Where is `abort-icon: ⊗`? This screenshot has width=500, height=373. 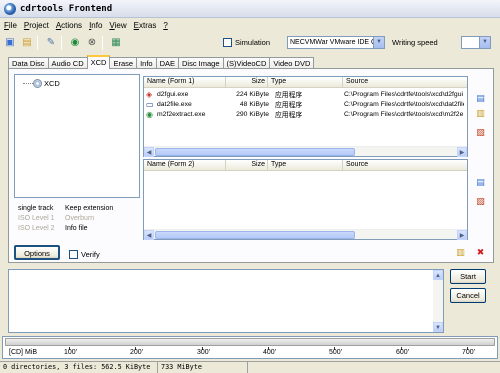
abort-icon: ⊗ is located at coordinates (92, 43).